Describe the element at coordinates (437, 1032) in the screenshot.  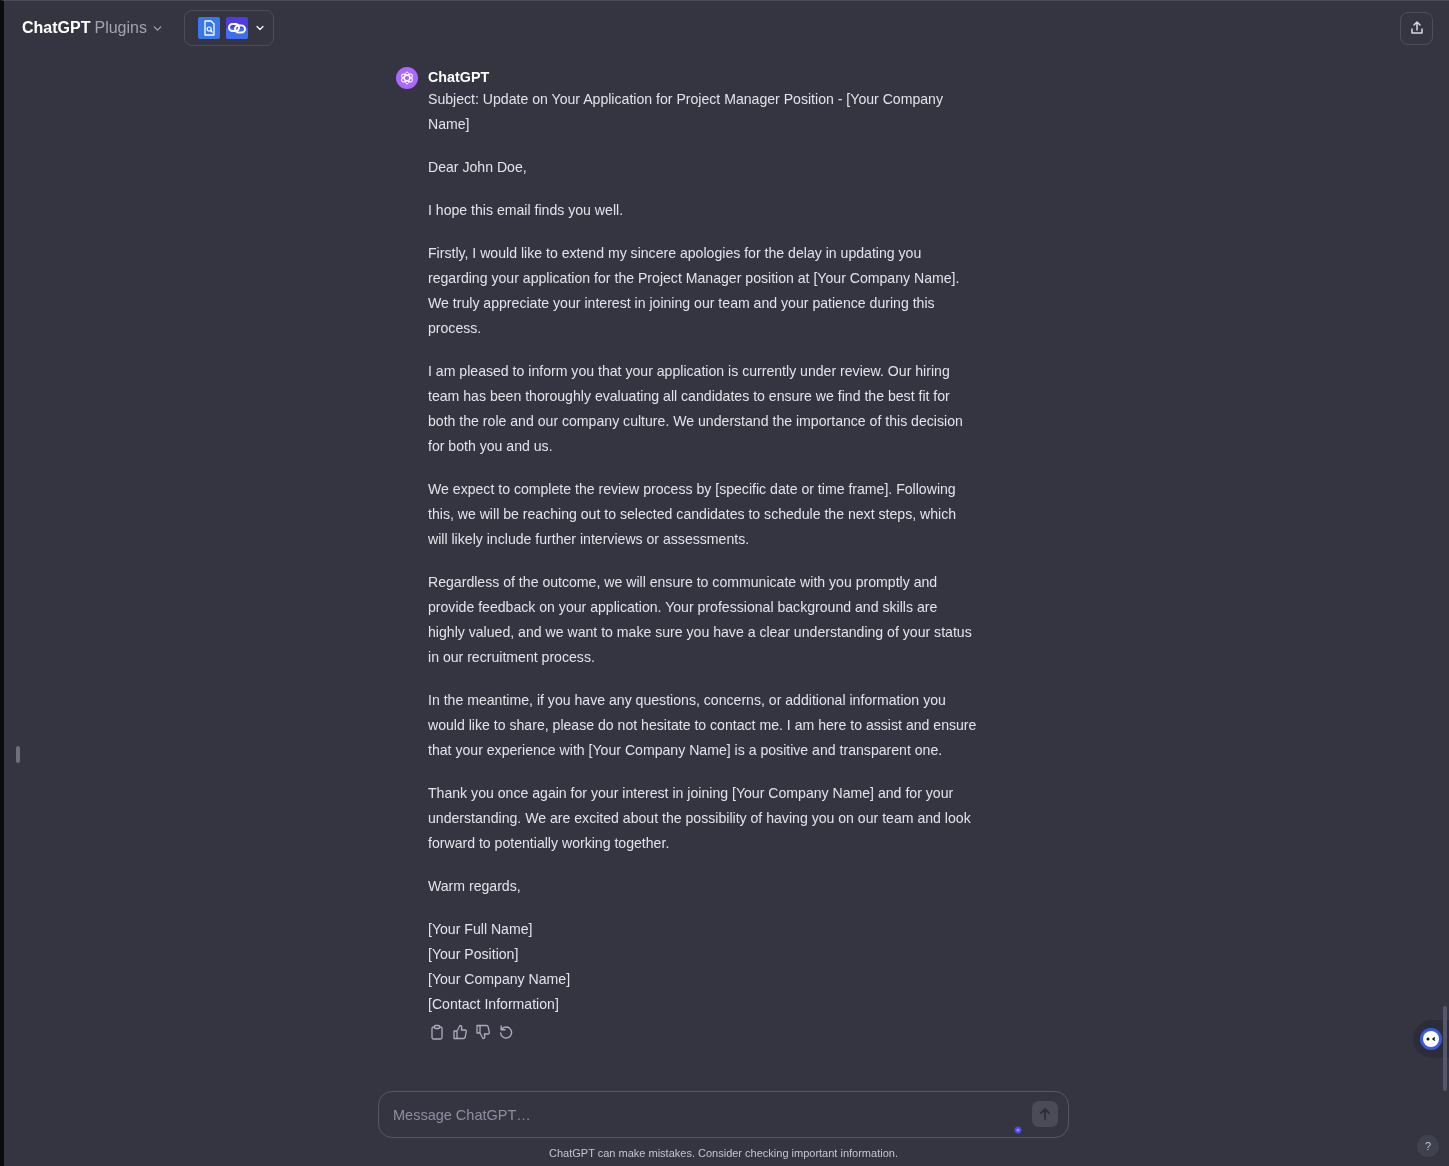
I see `clipboard-icon` at that location.